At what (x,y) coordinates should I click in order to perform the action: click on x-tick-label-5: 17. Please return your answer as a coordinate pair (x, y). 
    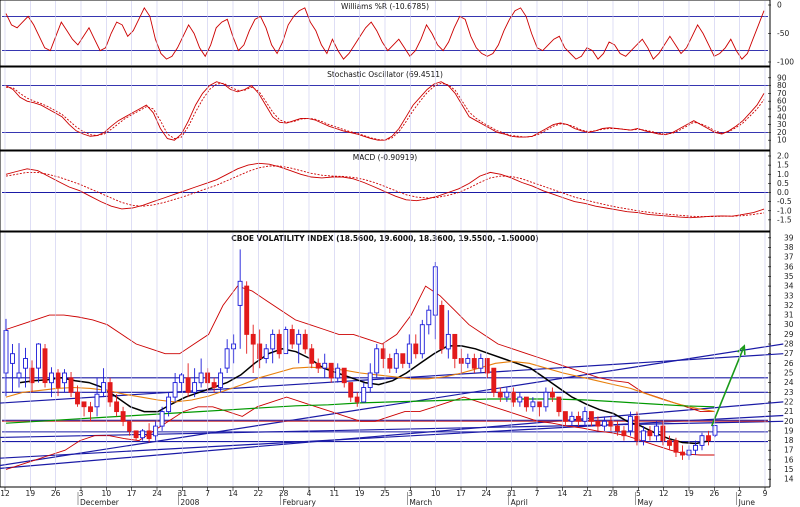
    Looking at the image, I should click on (132, 493).